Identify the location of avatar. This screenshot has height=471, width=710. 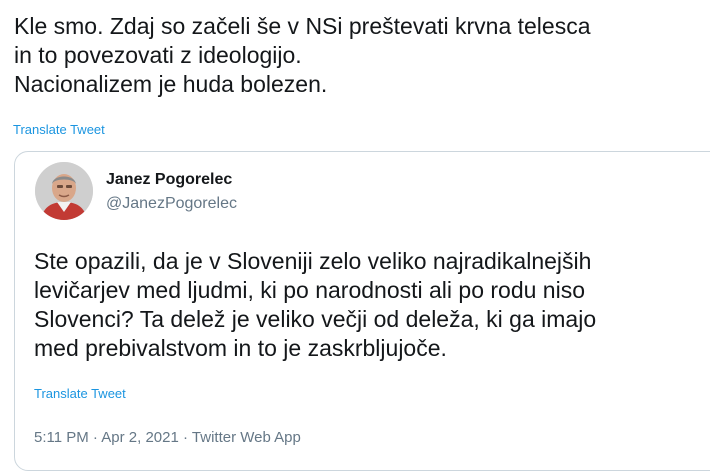
(64, 191).